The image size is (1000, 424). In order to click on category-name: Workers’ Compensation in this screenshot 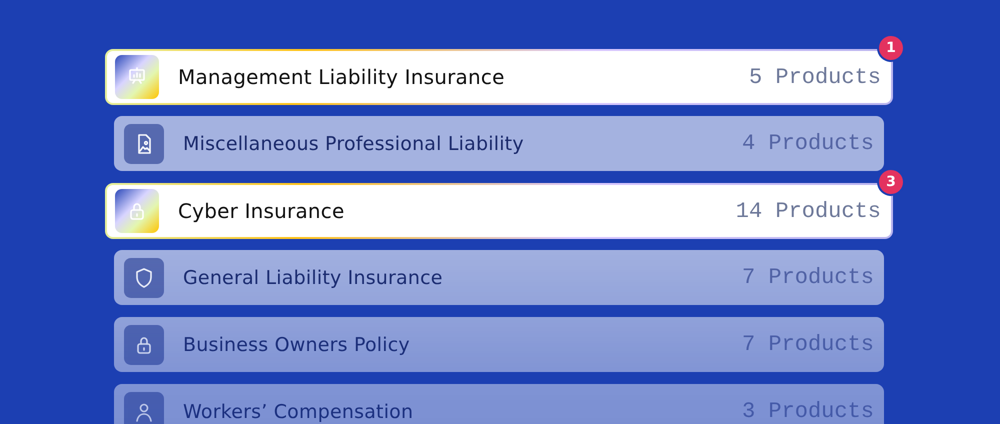, I will do `click(298, 411)`.